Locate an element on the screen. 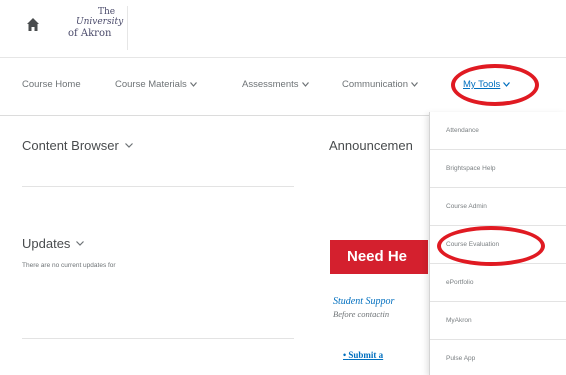 The height and width of the screenshot is (375, 566). university-logo: The University of Akron is located at coordinates (93, 28).